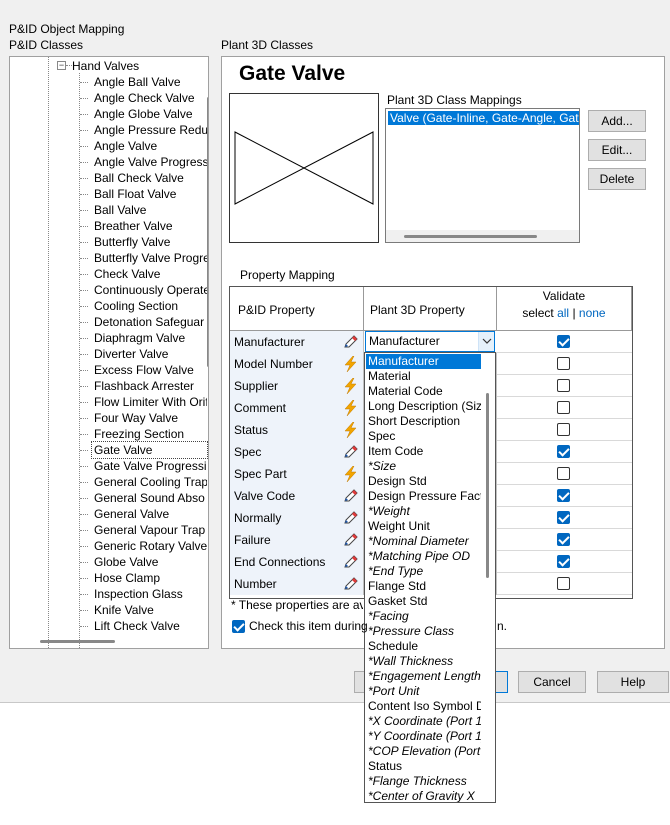 The height and width of the screenshot is (825, 670). What do you see at coordinates (149, 498) in the screenshot?
I see `tree-node: General Sound Abso` at bounding box center [149, 498].